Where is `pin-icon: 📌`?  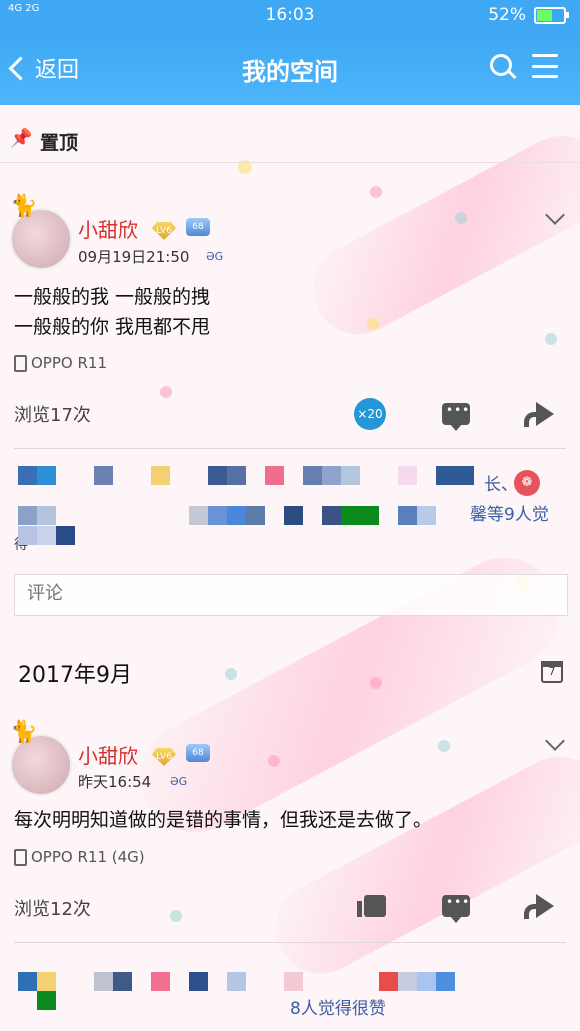
pin-icon: 📌 is located at coordinates (21, 138).